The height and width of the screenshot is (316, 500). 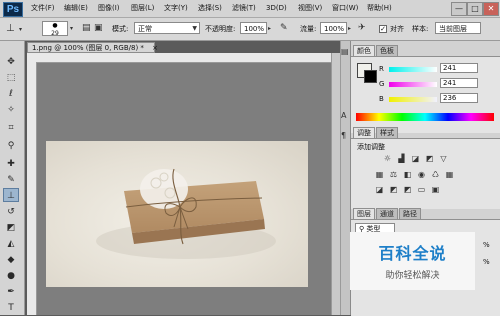 What do you see at coordinates (145, 29) in the screenshot?
I see `mode-value: 正常` at bounding box center [145, 29].